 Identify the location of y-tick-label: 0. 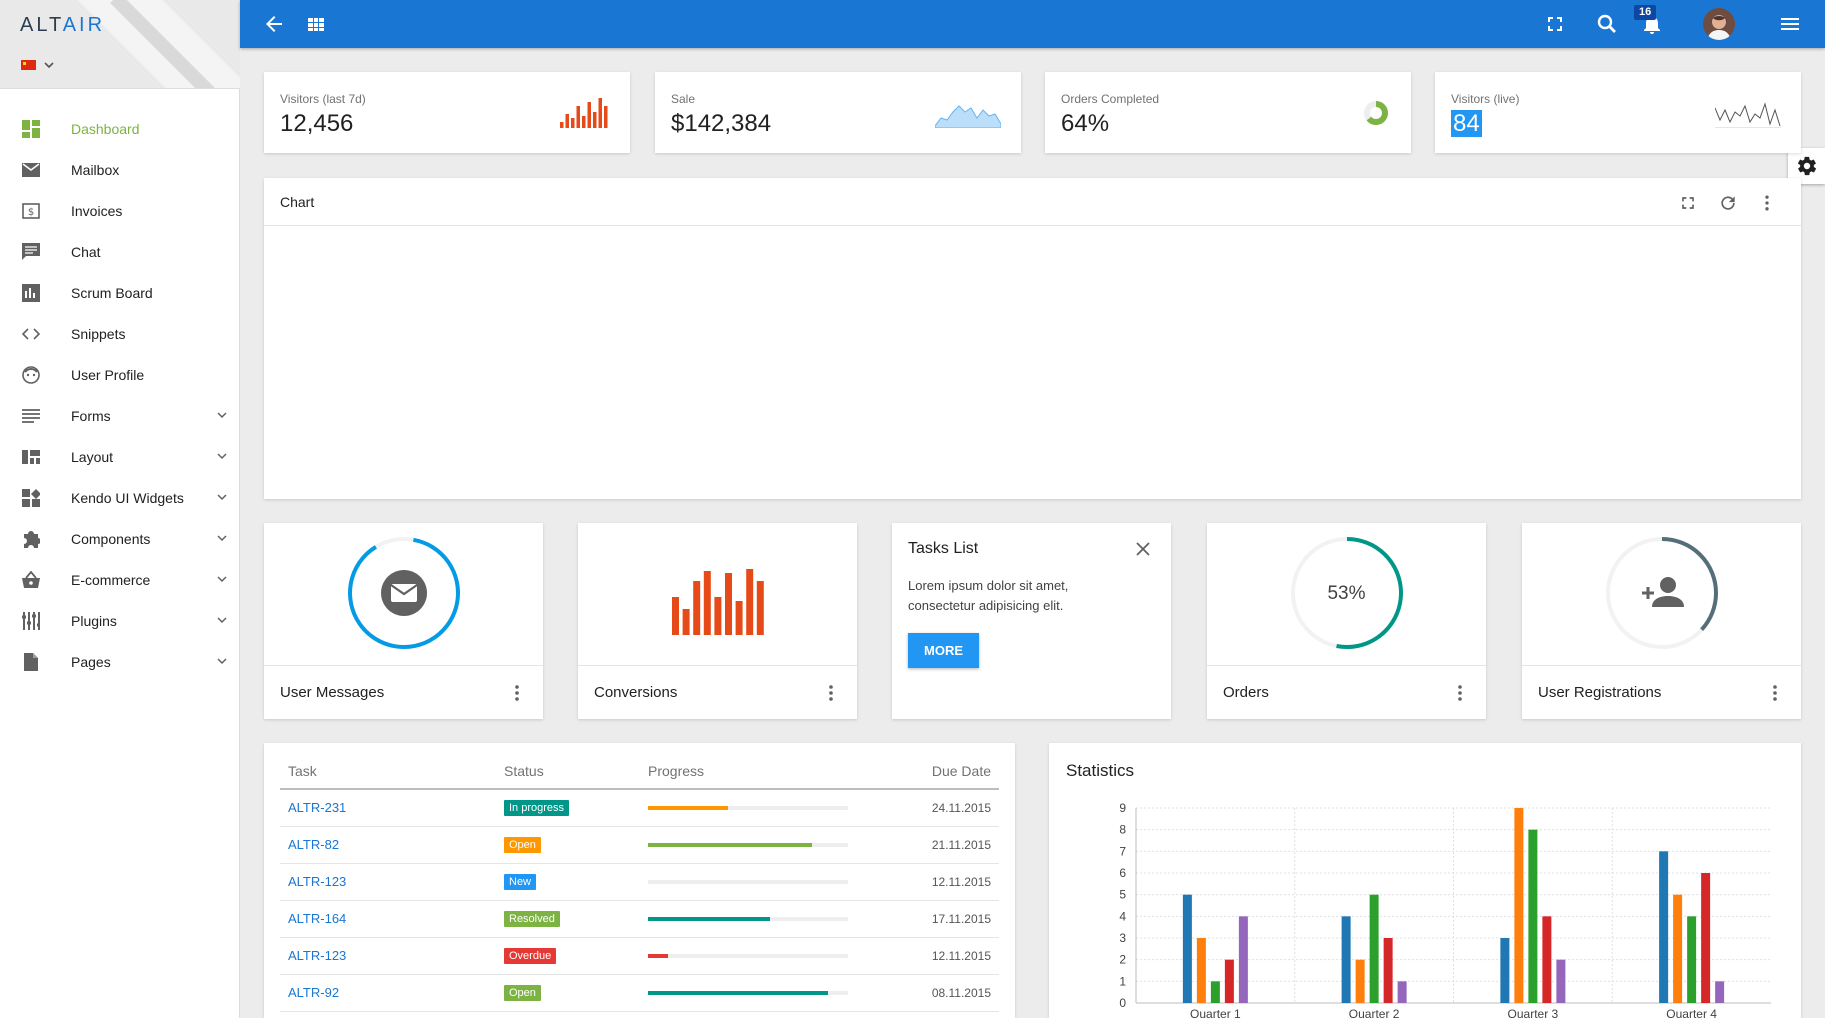
(1122, 1003).